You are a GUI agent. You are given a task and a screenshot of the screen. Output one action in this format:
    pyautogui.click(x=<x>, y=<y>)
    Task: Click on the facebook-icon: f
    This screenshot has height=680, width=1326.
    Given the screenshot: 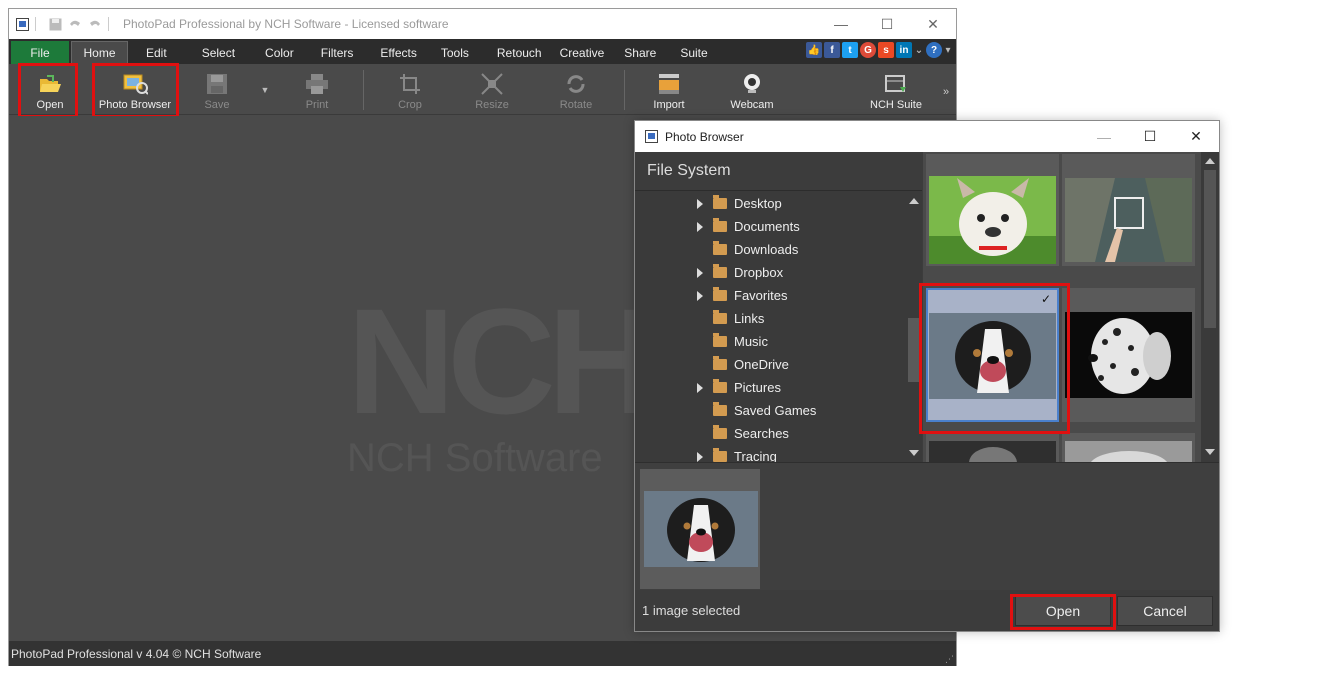 What is the action you would take?
    pyautogui.click(x=832, y=50)
    